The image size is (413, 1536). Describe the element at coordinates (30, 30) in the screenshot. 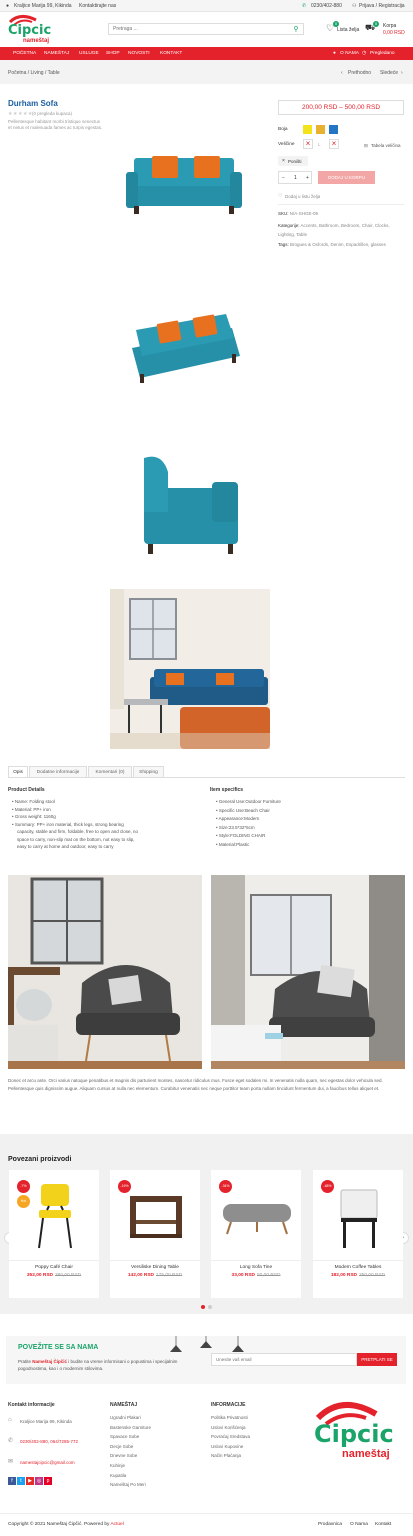

I see `site-logo: Cipcic nameštaj` at that location.